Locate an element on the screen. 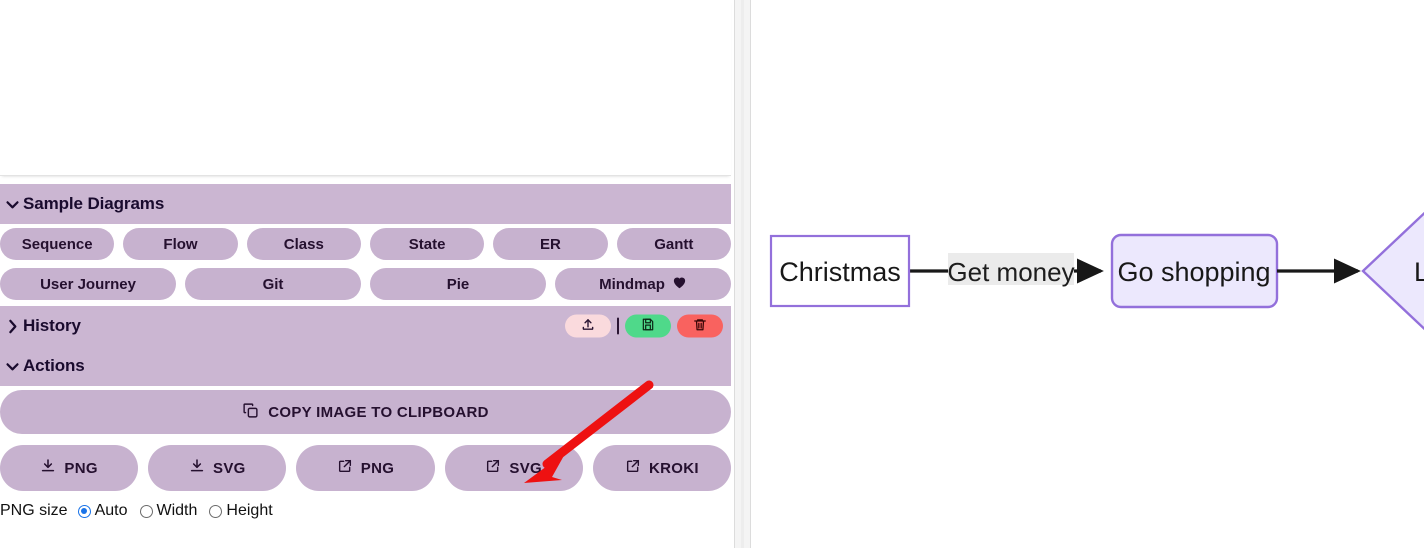  trash-icon is located at coordinates (700, 326).